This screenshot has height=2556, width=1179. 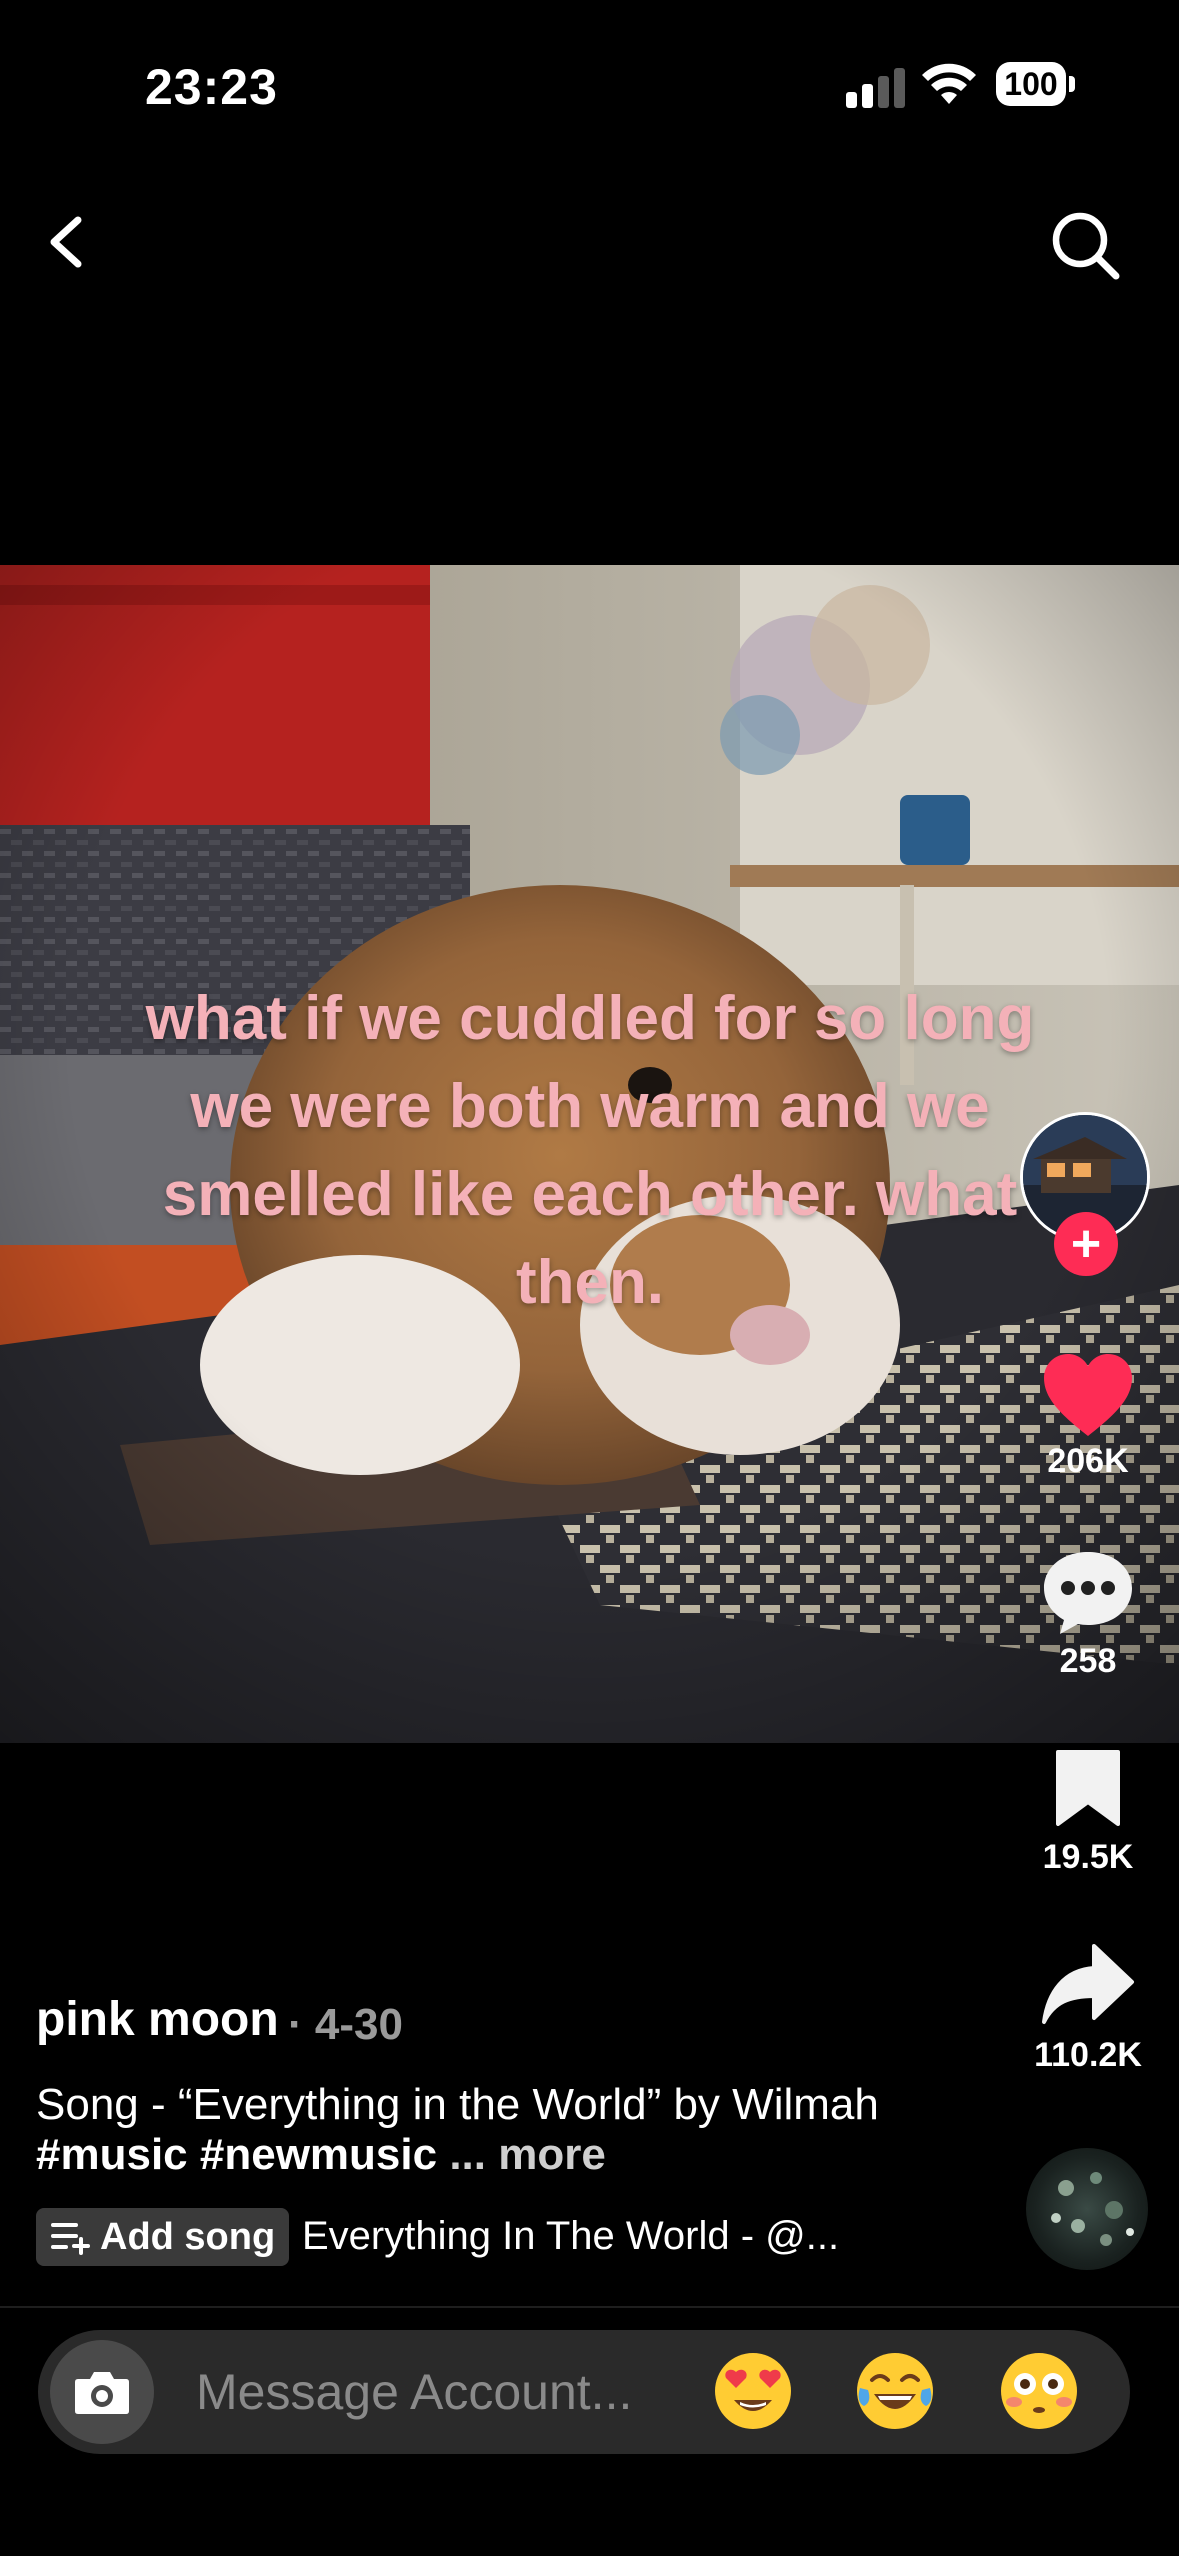 What do you see at coordinates (1088, 1857) in the screenshot?
I see `save-count: 19.5K` at bounding box center [1088, 1857].